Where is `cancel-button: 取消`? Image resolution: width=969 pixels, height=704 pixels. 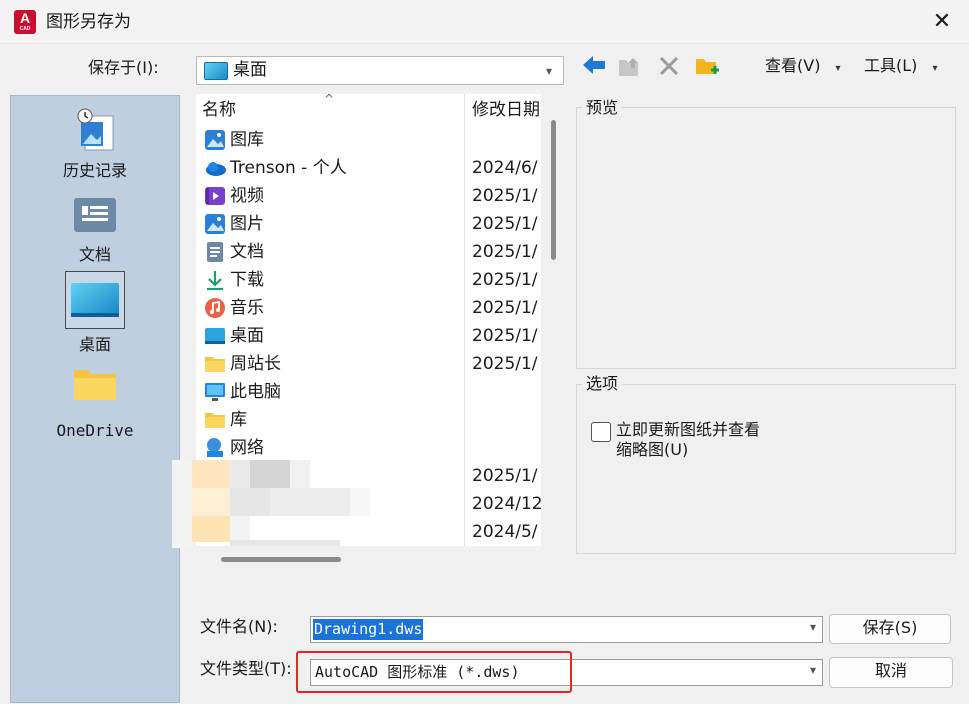
cancel-button: 取消 is located at coordinates (891, 672).